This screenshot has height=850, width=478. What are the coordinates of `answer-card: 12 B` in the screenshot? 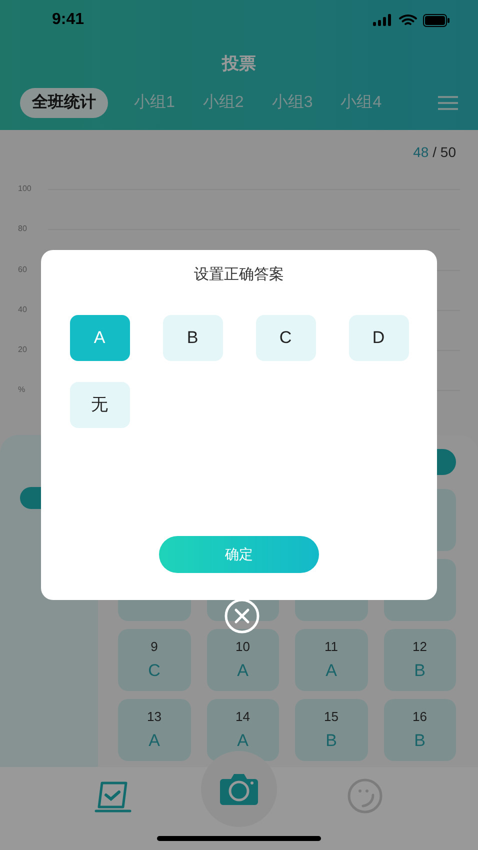 It's located at (420, 660).